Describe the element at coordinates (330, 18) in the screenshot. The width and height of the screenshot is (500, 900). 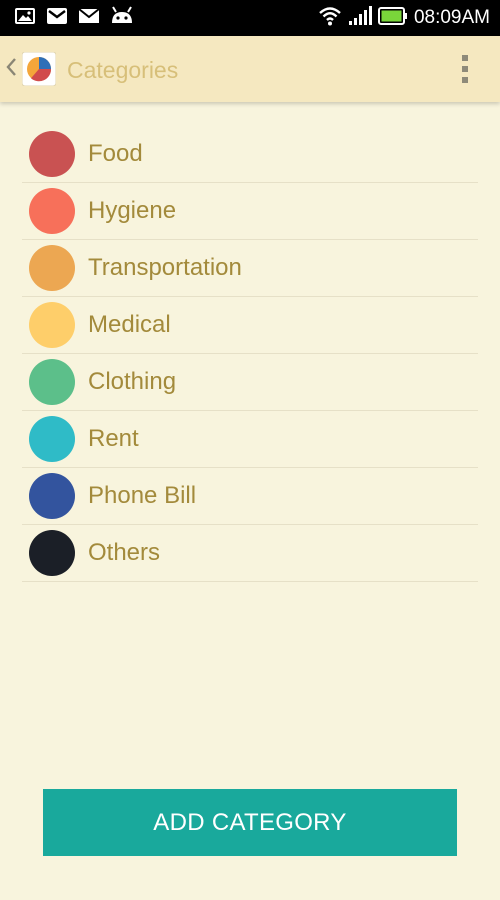
I see `wifi-icon` at that location.